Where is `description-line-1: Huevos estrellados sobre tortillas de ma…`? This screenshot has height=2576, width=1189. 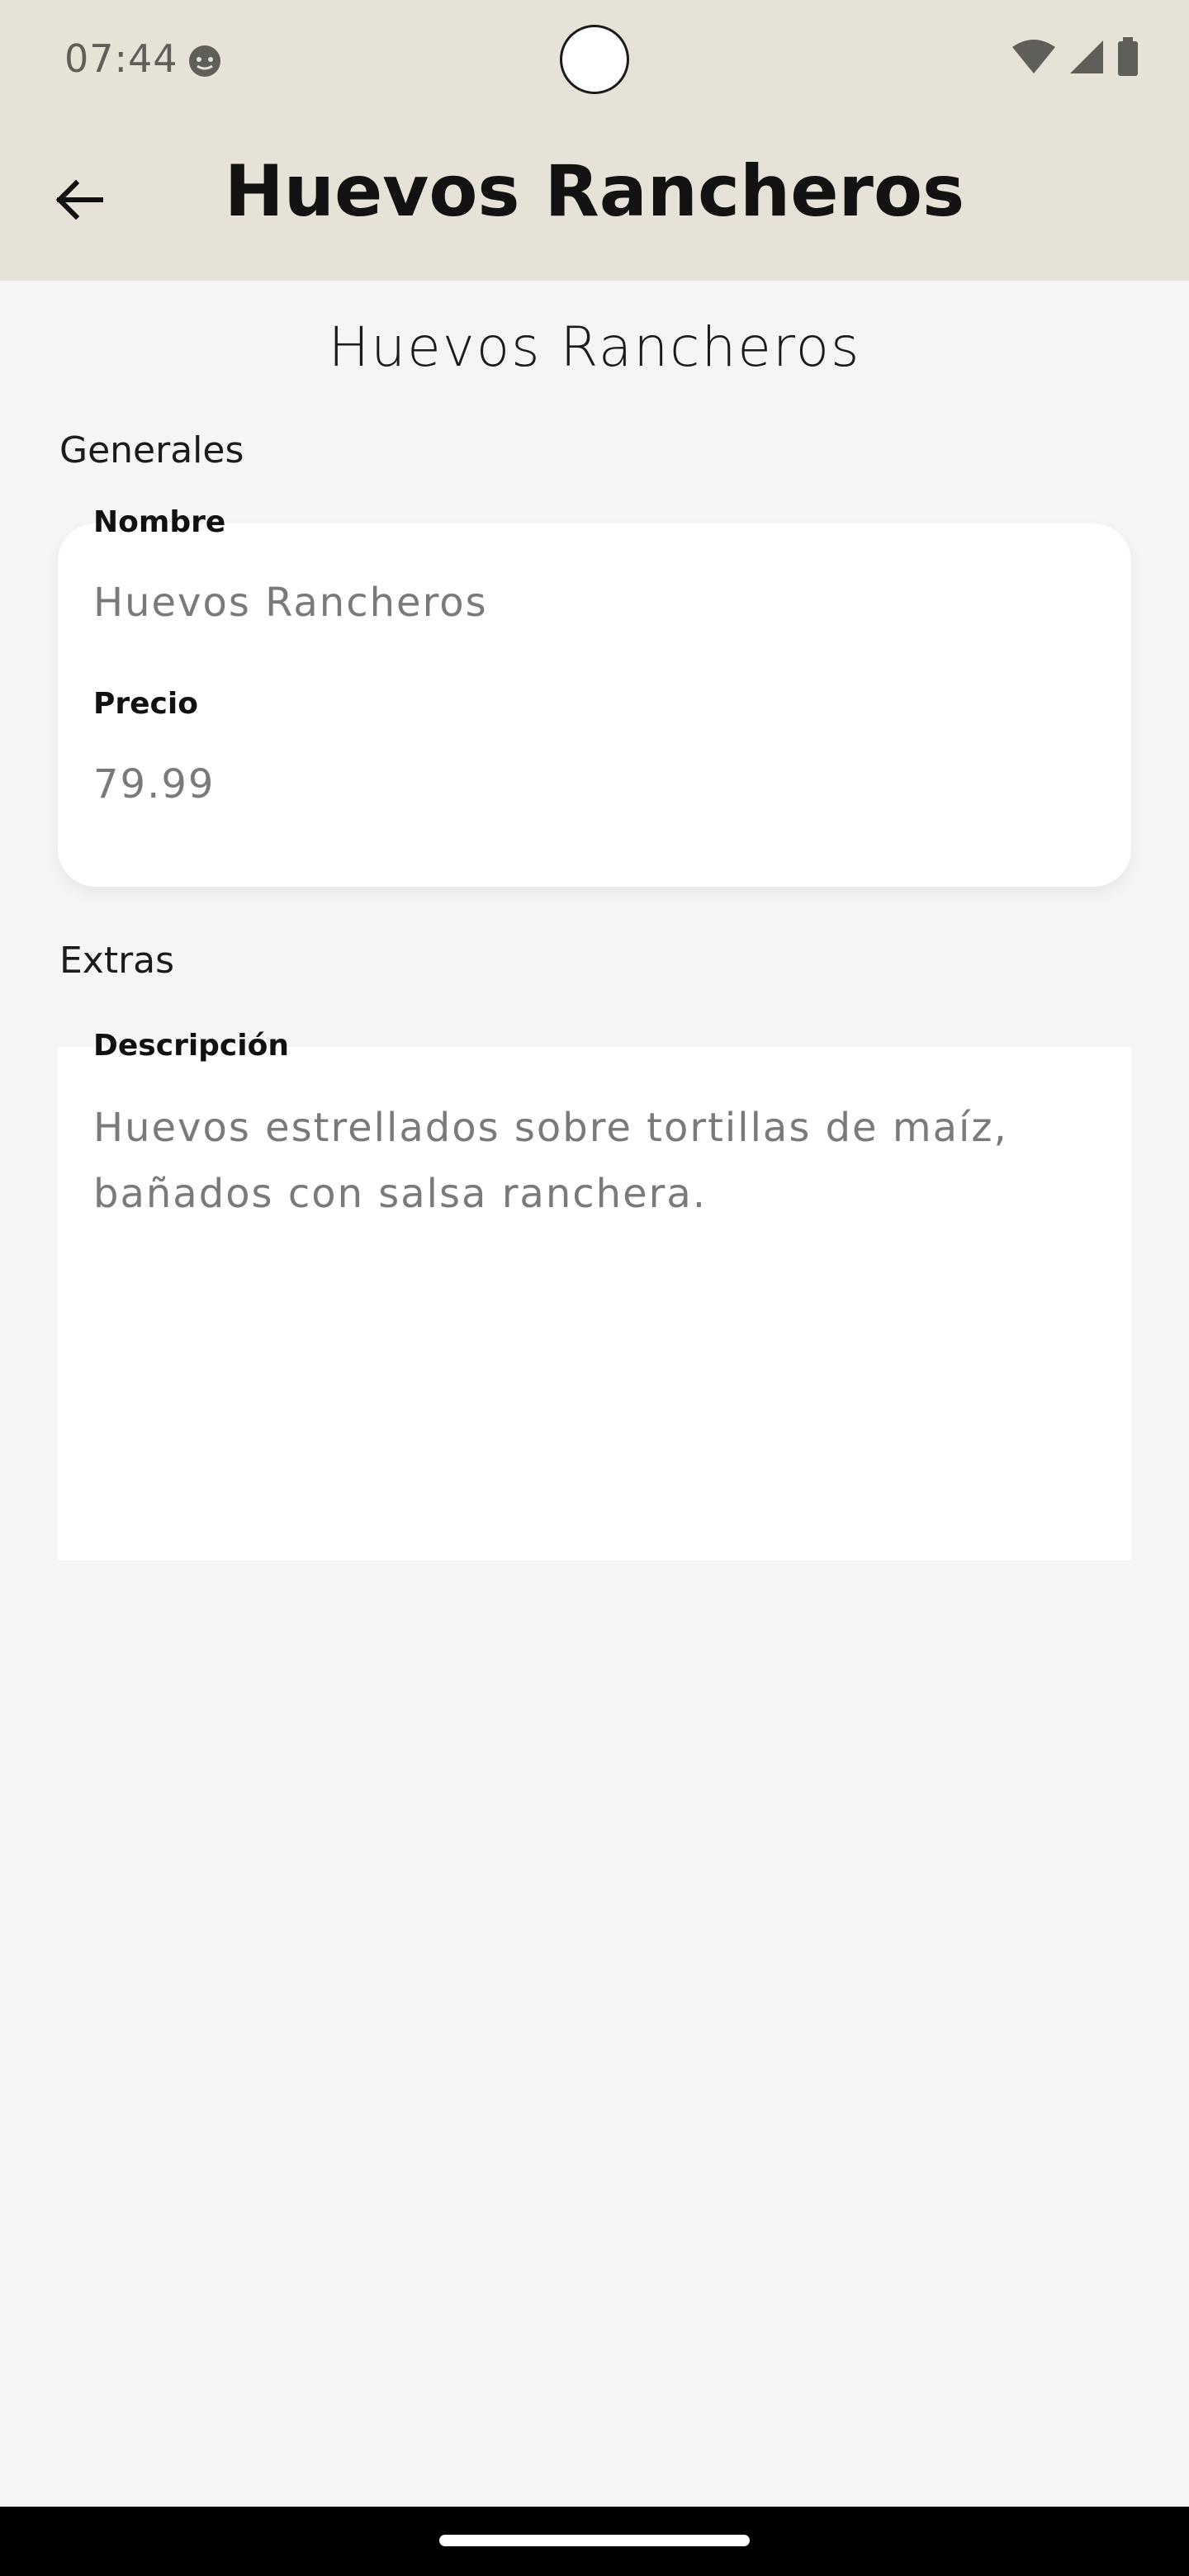 description-line-1: Huevos estrellados sobre tortillas de ma… is located at coordinates (550, 1128).